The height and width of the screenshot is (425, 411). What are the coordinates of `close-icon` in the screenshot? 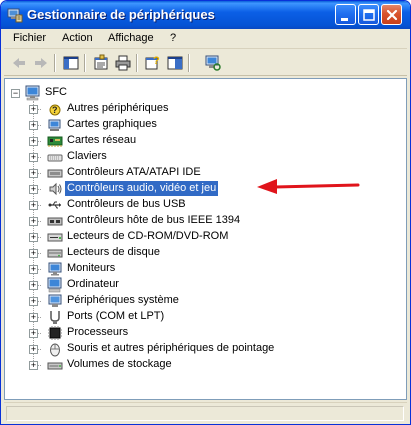 It's located at (392, 15).